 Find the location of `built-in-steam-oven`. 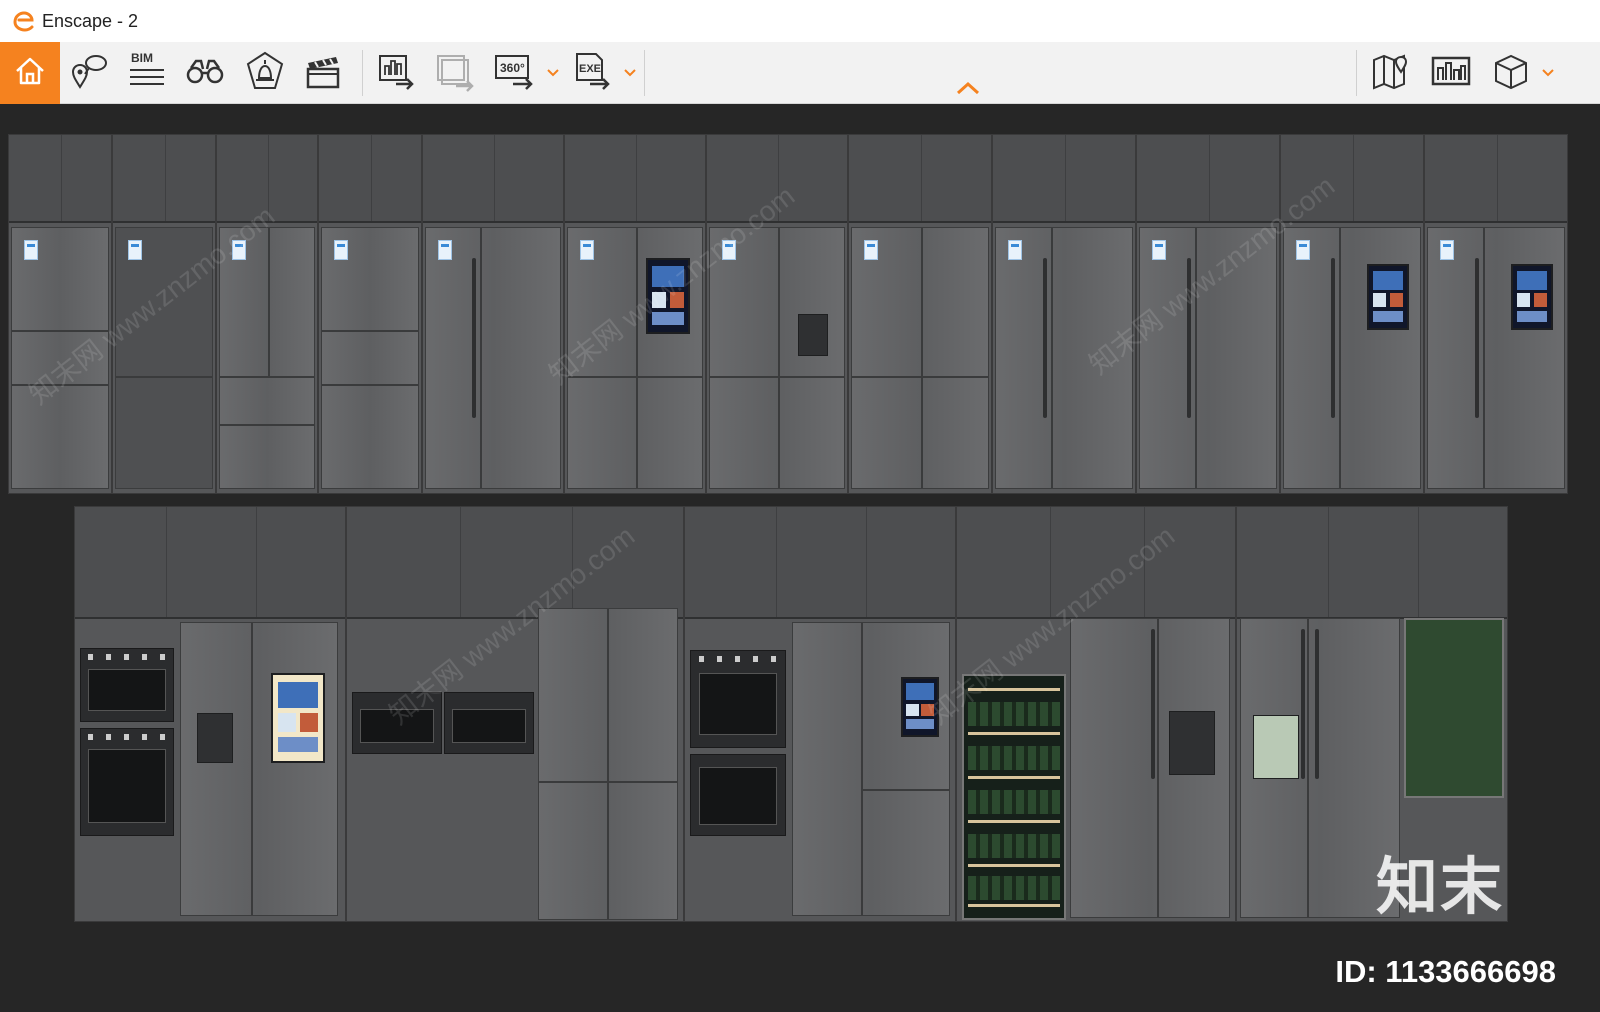

built-in-steam-oven is located at coordinates (397, 723).